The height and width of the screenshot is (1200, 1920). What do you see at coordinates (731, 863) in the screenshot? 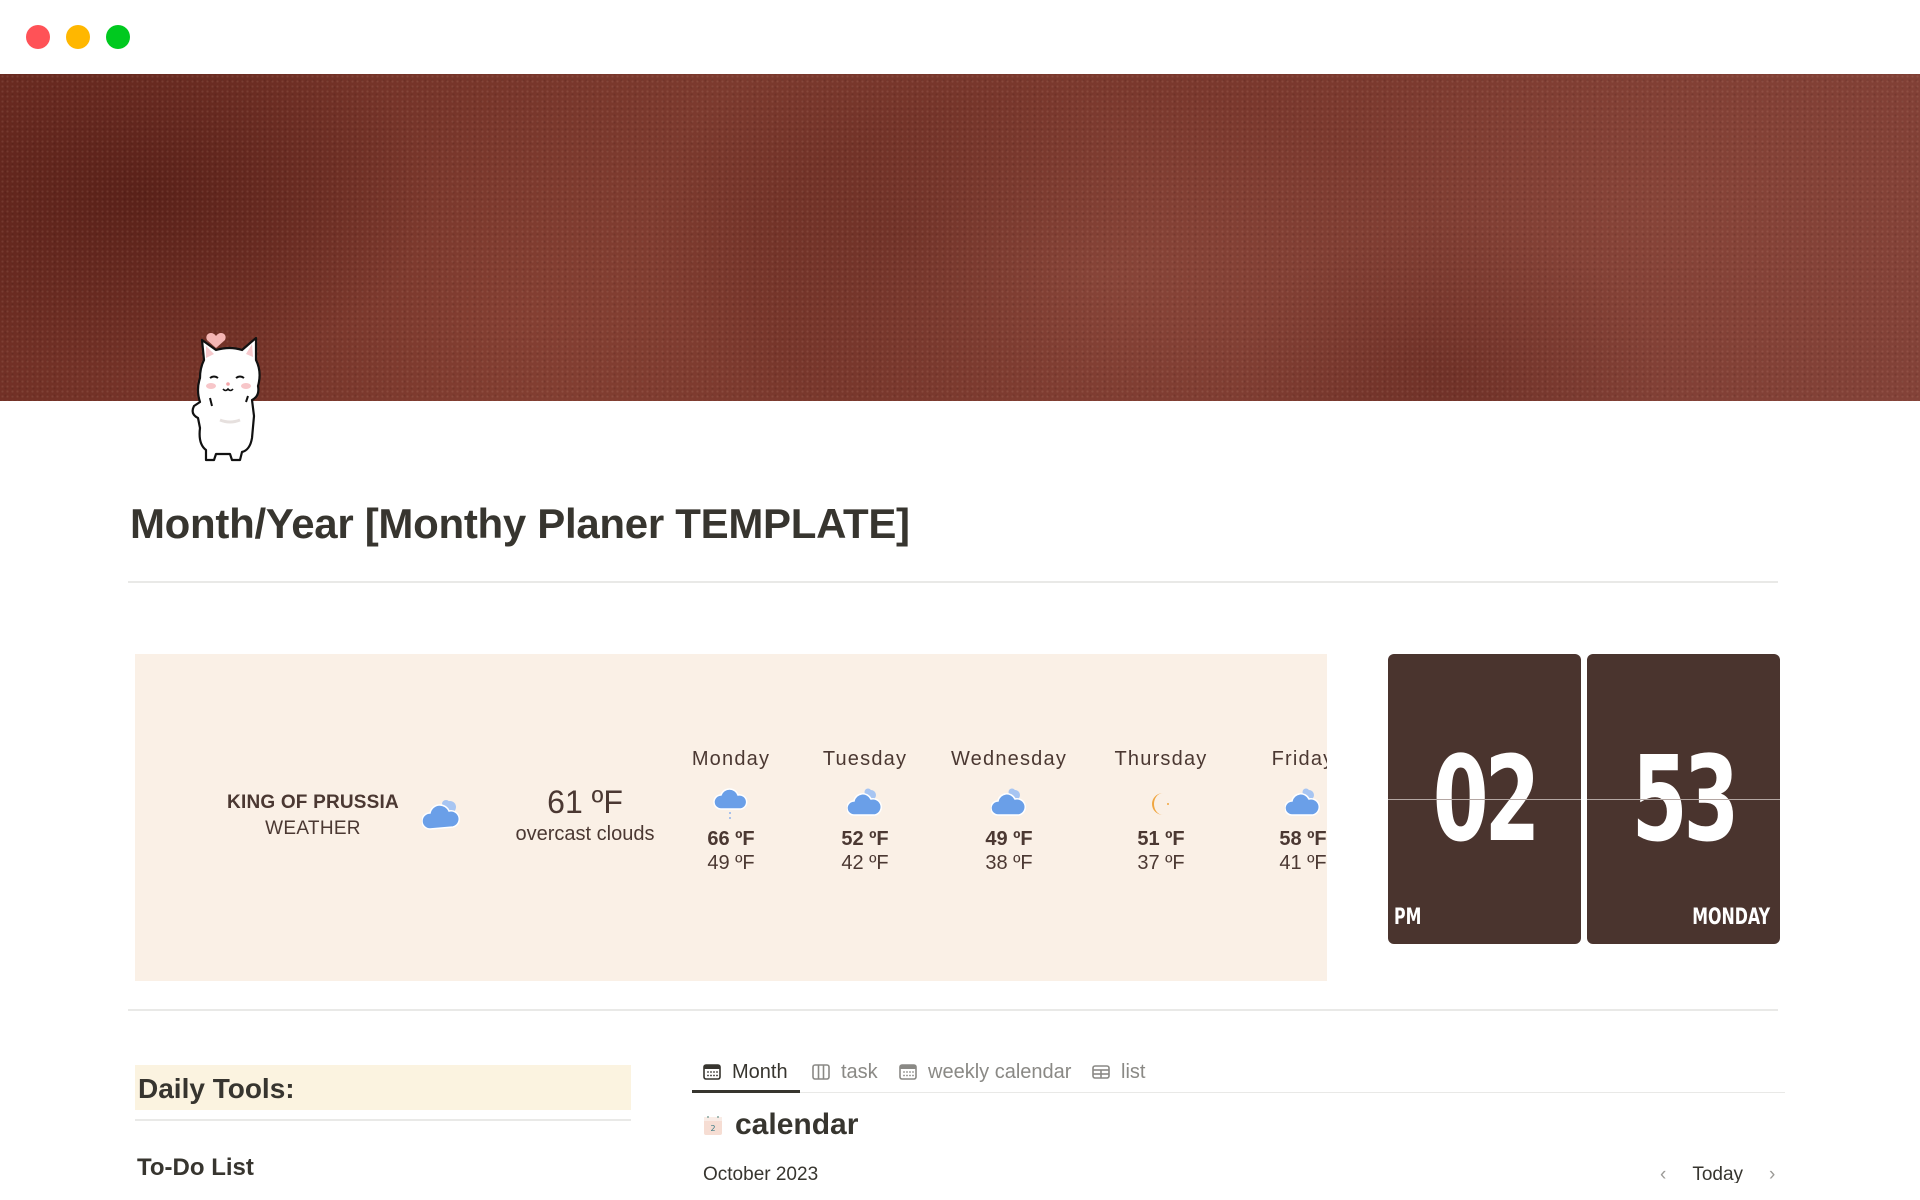
I see `forecast-low: 49 ºF` at bounding box center [731, 863].